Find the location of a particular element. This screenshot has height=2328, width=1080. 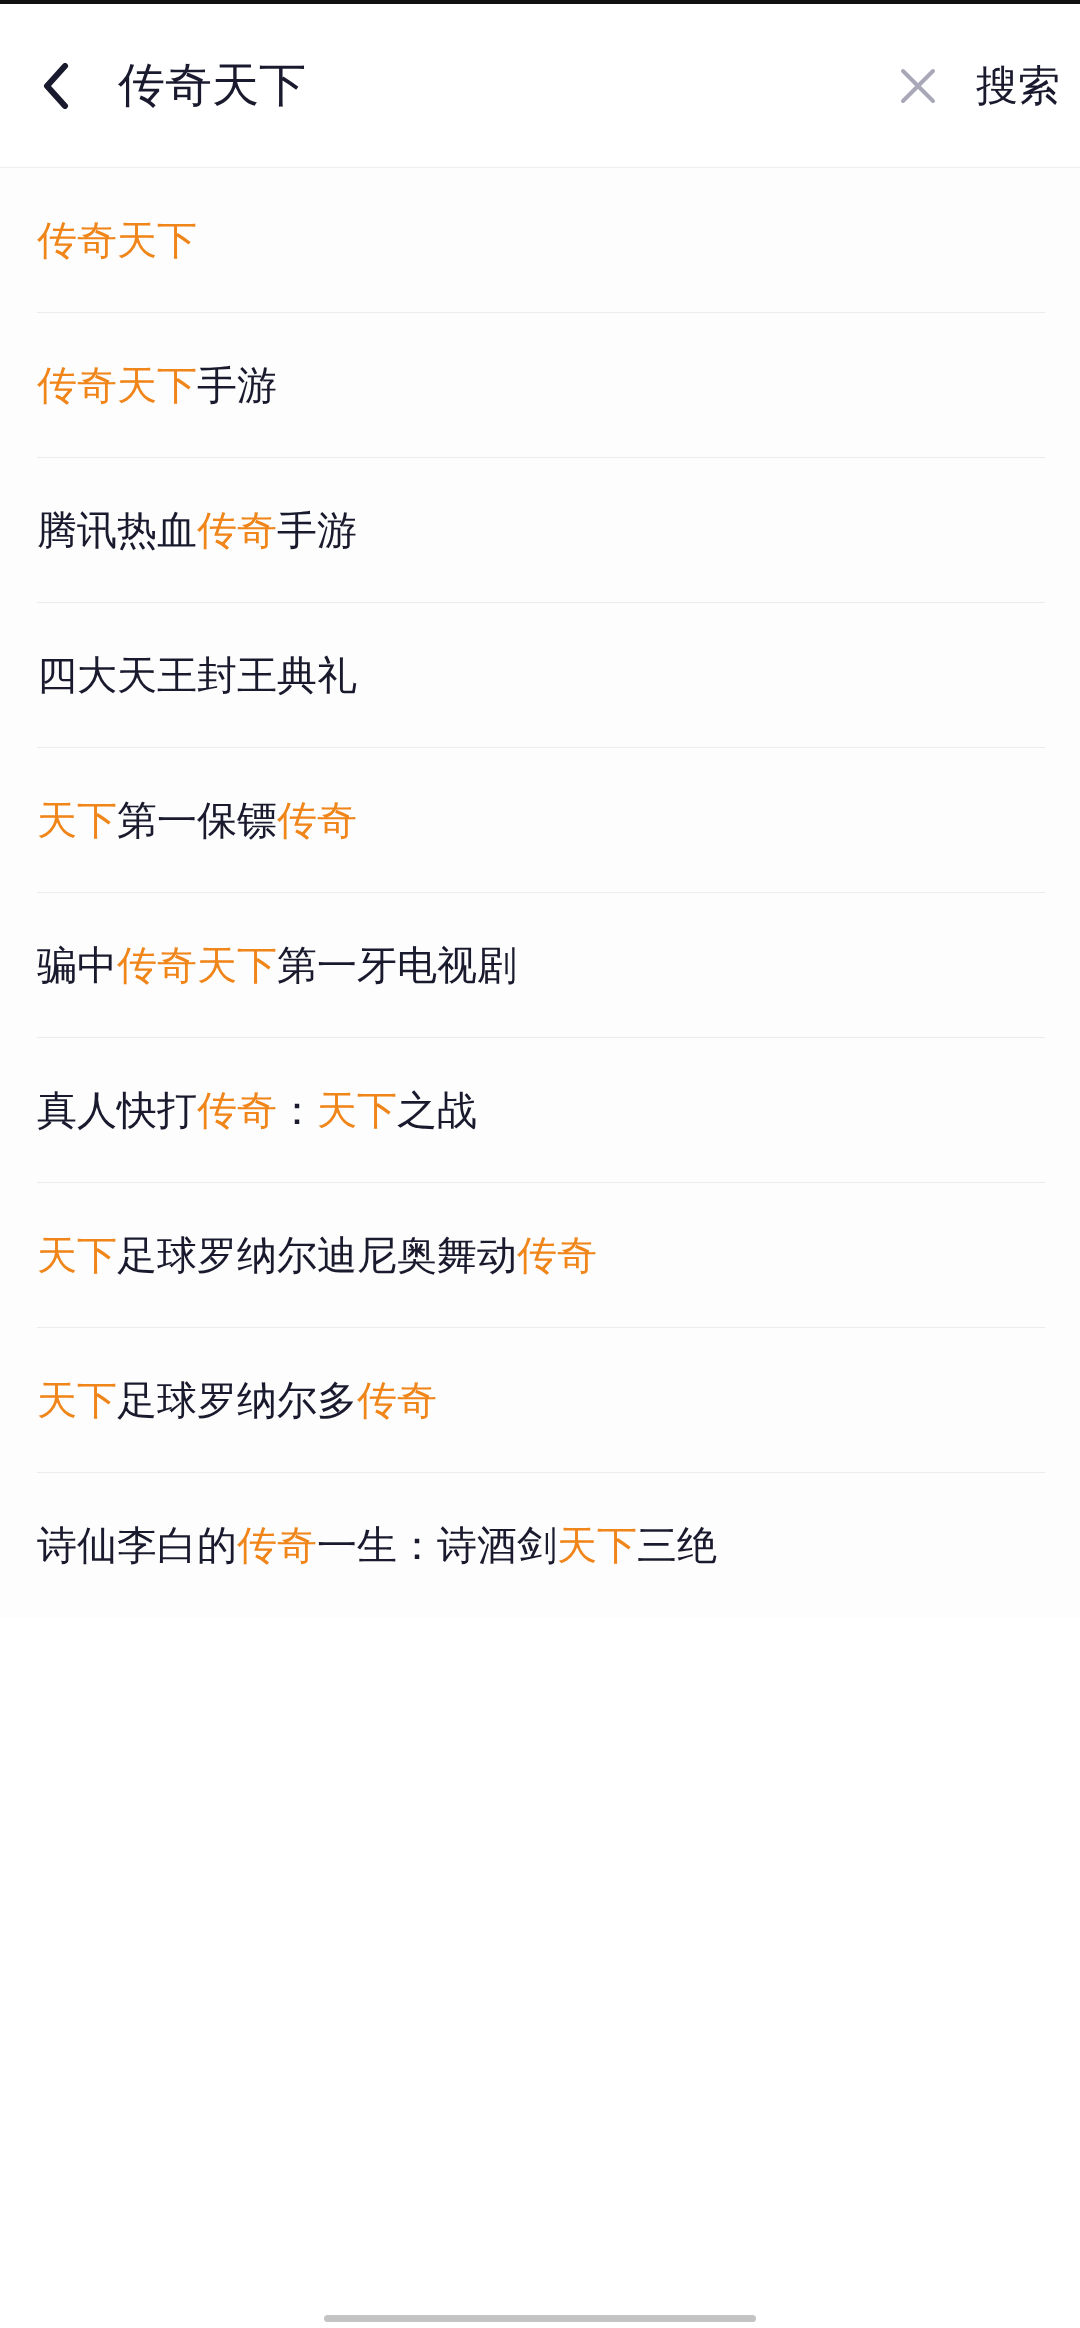

suggestion-item: 天下第一保镖传奇 is located at coordinates (541, 820).